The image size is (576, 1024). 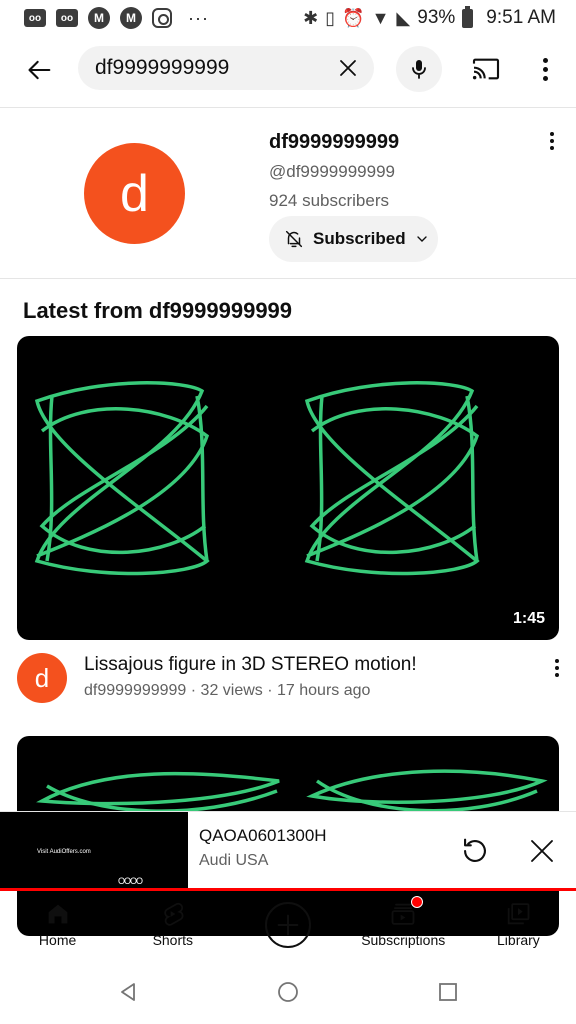 What do you see at coordinates (436, 17) in the screenshot?
I see `battery-percent: 93%` at bounding box center [436, 17].